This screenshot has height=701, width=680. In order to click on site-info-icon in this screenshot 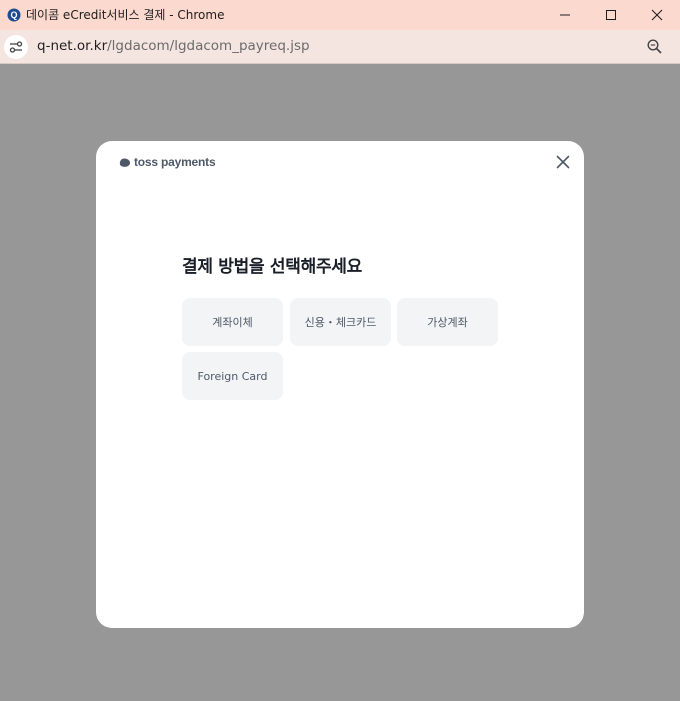, I will do `click(16, 47)`.